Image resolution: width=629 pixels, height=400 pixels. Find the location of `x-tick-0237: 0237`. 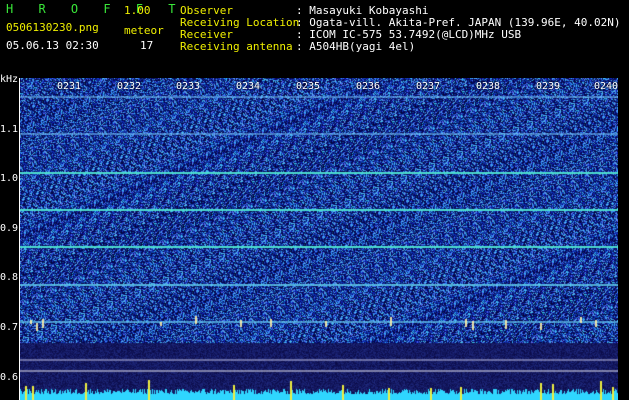

x-tick-0237: 0237 is located at coordinates (428, 86).